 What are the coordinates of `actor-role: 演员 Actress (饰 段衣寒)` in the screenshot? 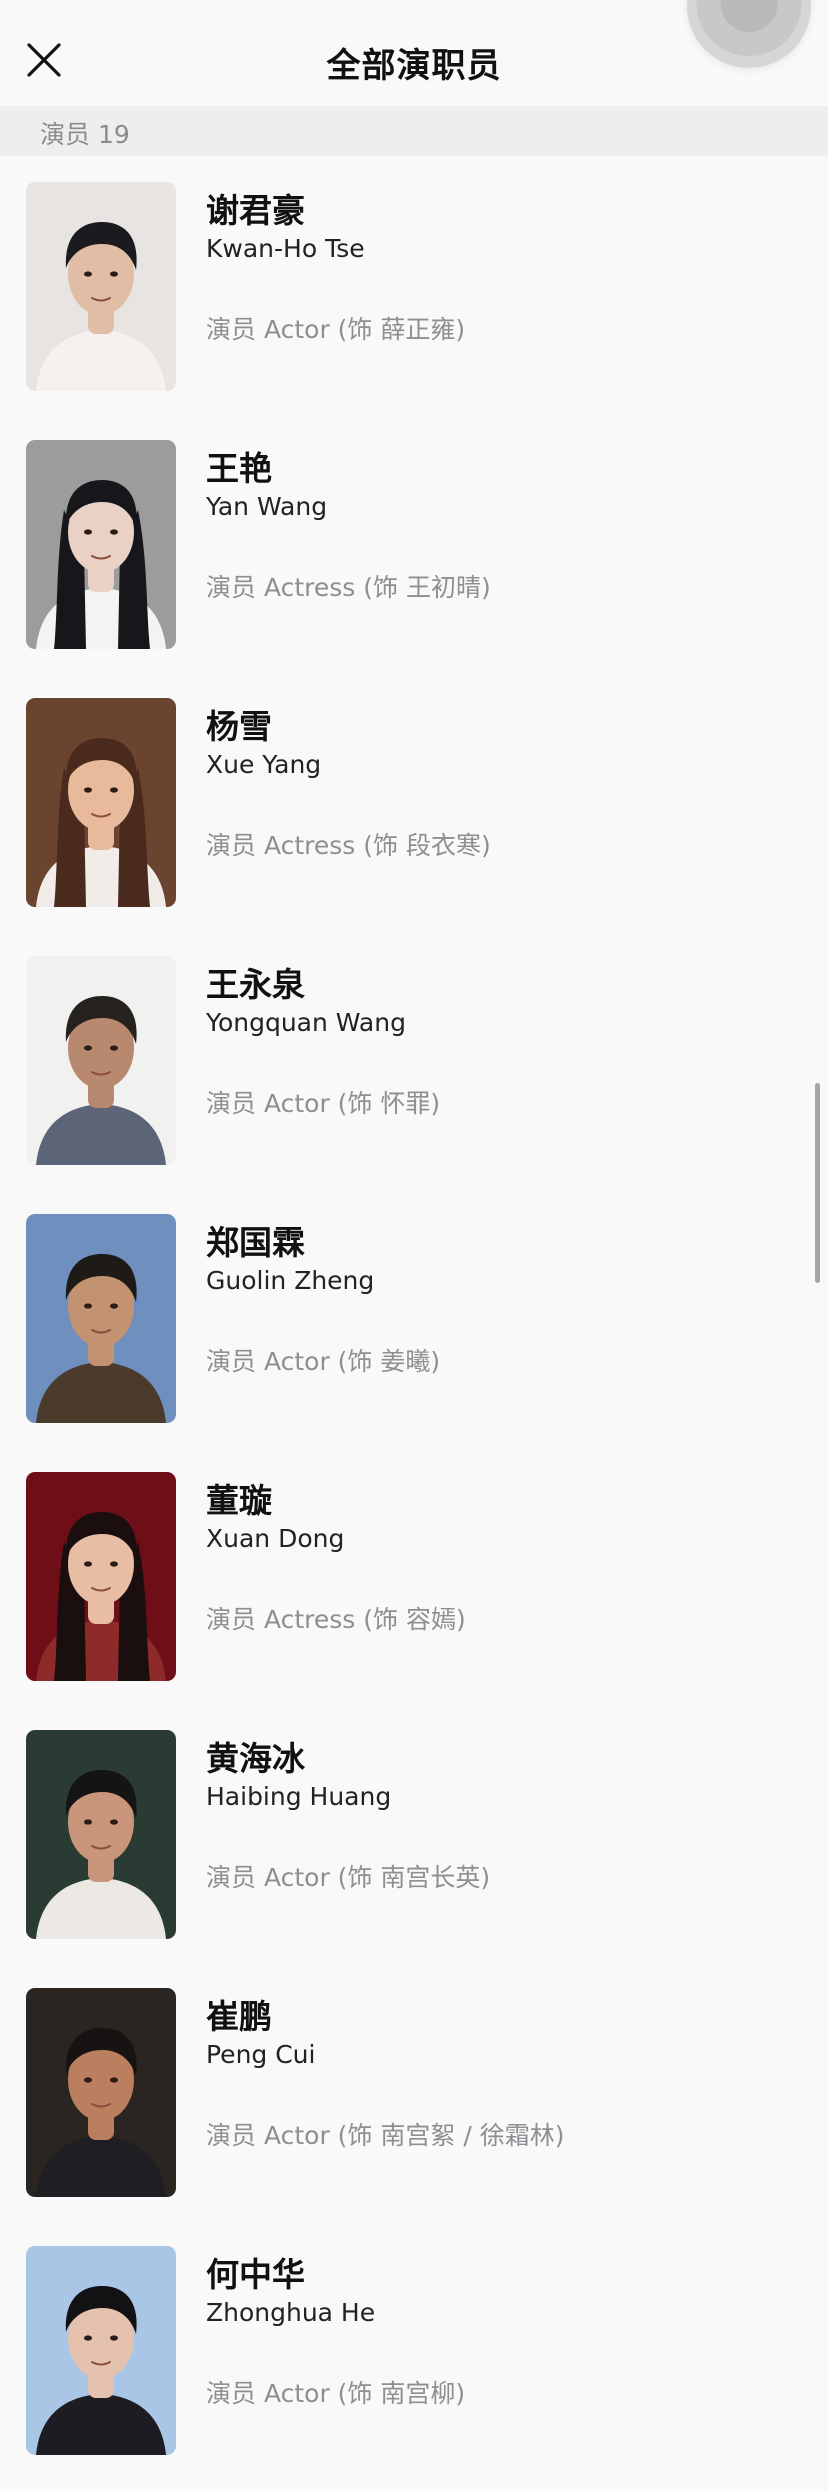 It's located at (348, 845).